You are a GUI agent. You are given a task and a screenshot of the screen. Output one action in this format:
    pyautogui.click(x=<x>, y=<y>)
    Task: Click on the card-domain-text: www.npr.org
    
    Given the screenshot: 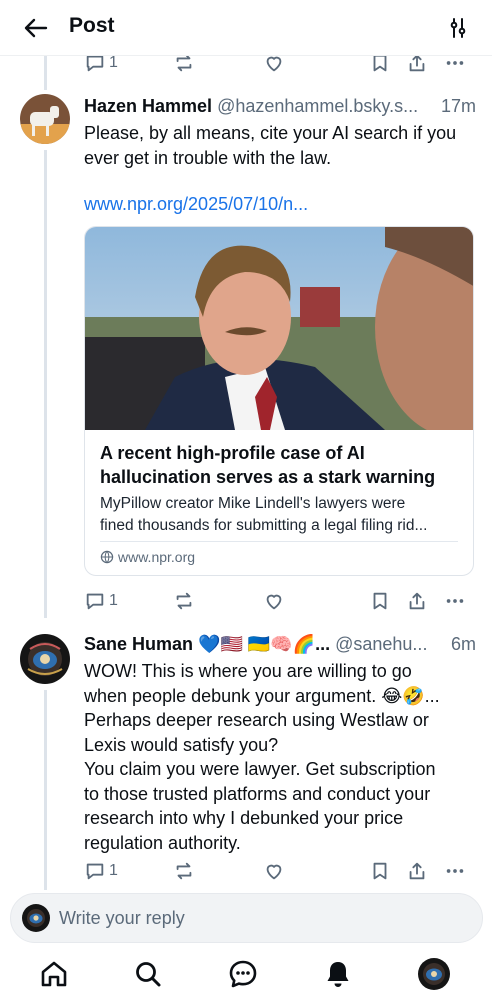 What is the action you would take?
    pyautogui.click(x=157, y=557)
    